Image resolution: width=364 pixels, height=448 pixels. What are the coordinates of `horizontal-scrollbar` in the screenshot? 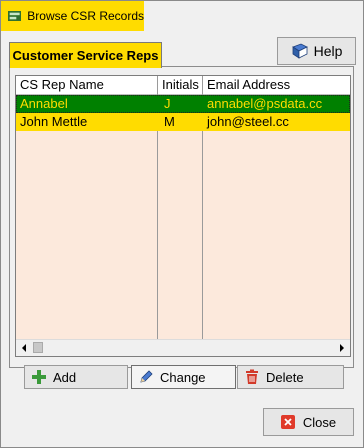 It's located at (183, 347).